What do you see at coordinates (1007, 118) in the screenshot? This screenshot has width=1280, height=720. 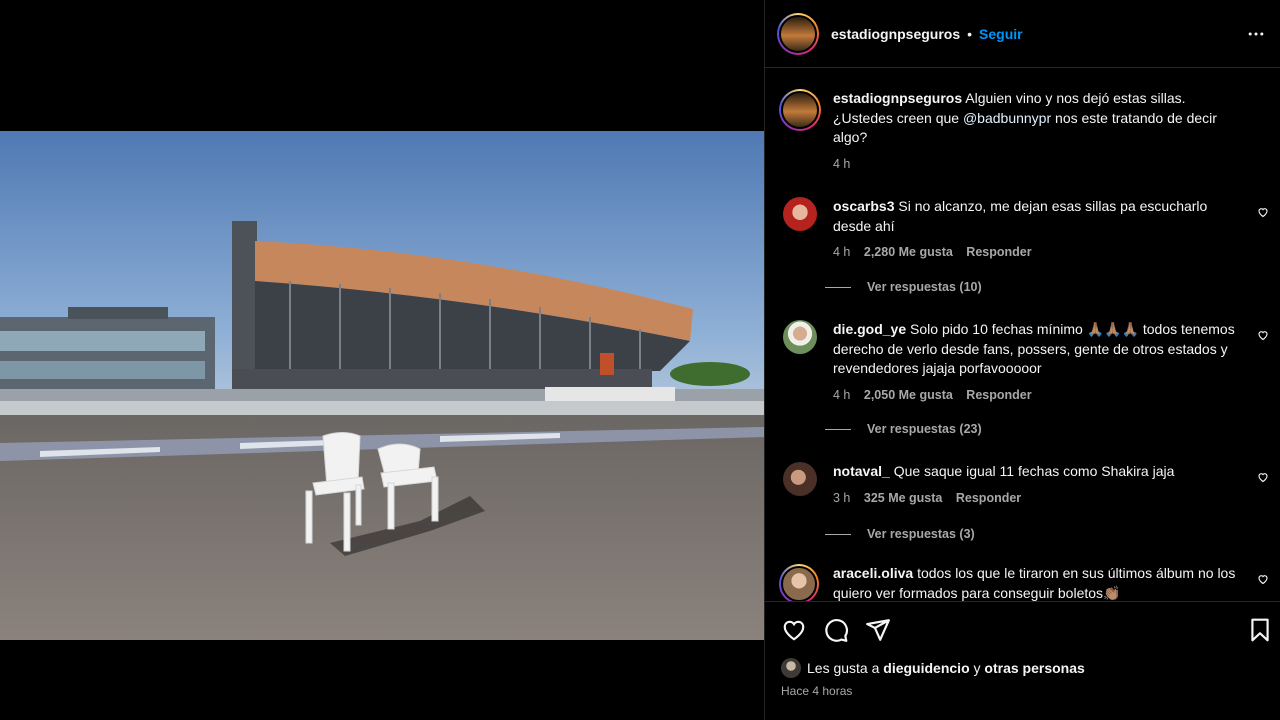 I see `caption-mention: @badbunnypr` at bounding box center [1007, 118].